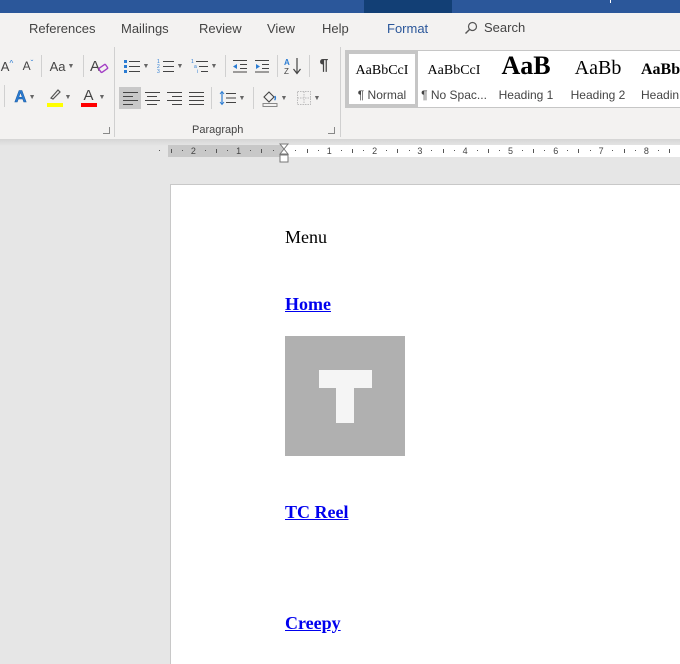 Image resolution: width=680 pixels, height=664 pixels. What do you see at coordinates (313, 623) in the screenshot?
I see `link-creepy: Creepy` at bounding box center [313, 623].